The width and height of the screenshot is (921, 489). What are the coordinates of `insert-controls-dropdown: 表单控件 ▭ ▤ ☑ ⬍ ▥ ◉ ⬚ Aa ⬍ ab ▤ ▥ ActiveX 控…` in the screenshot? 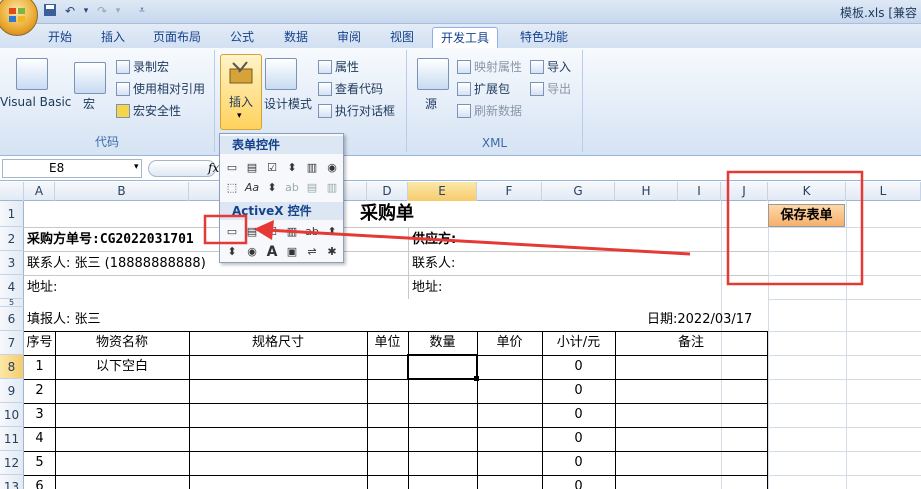 It's located at (281, 198).